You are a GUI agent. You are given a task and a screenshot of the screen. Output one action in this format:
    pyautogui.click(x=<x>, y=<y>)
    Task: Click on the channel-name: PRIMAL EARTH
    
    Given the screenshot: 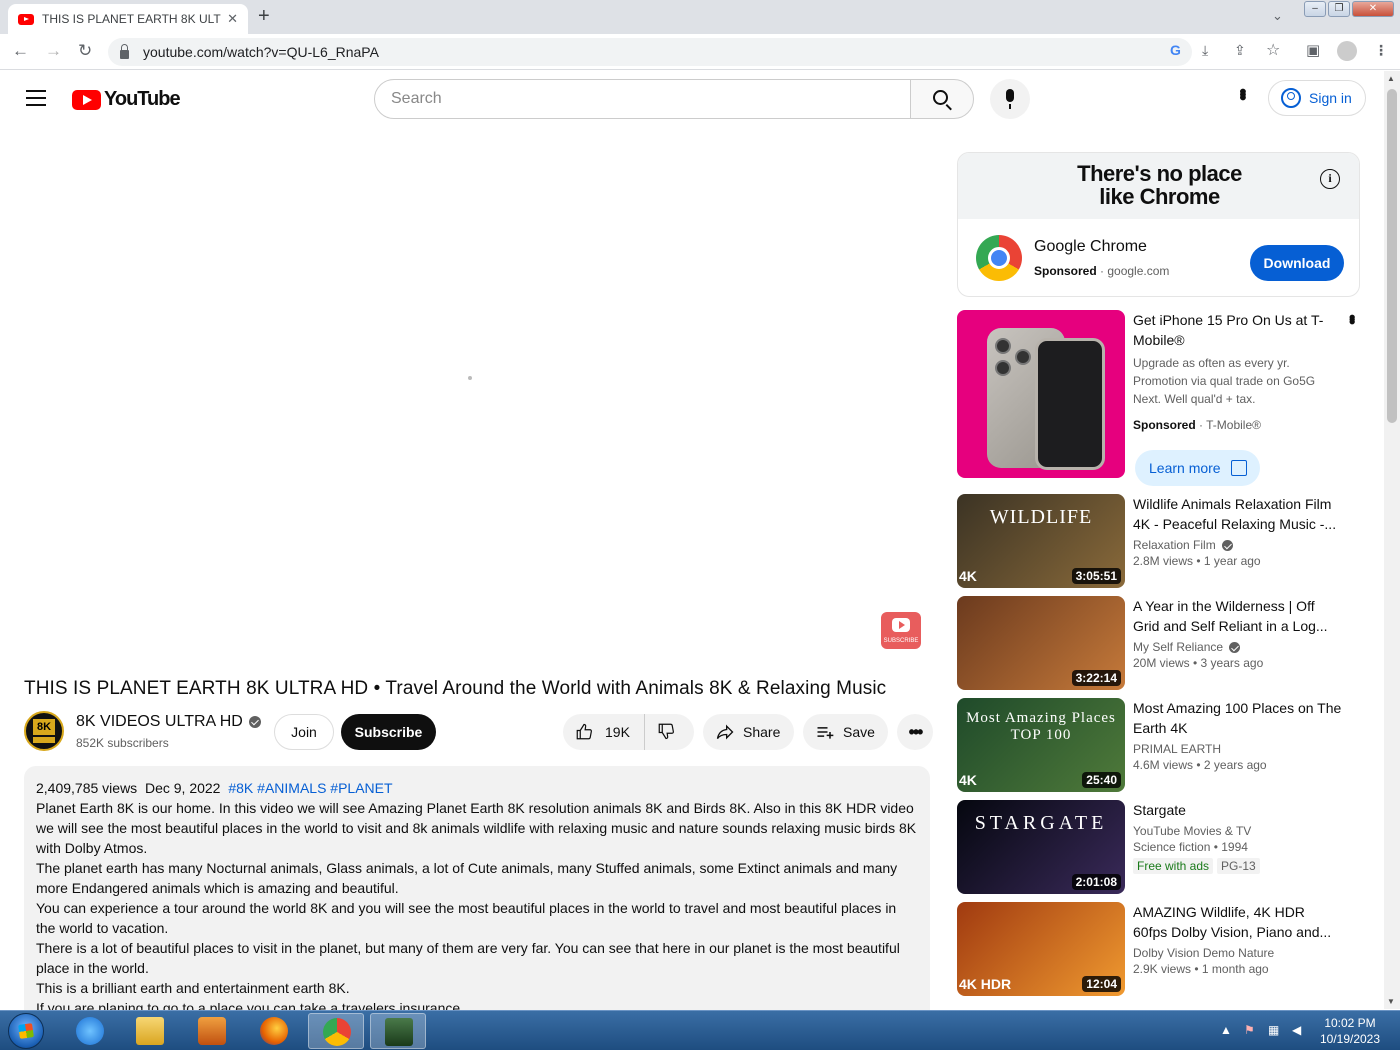 What is the action you would take?
    pyautogui.click(x=1238, y=749)
    